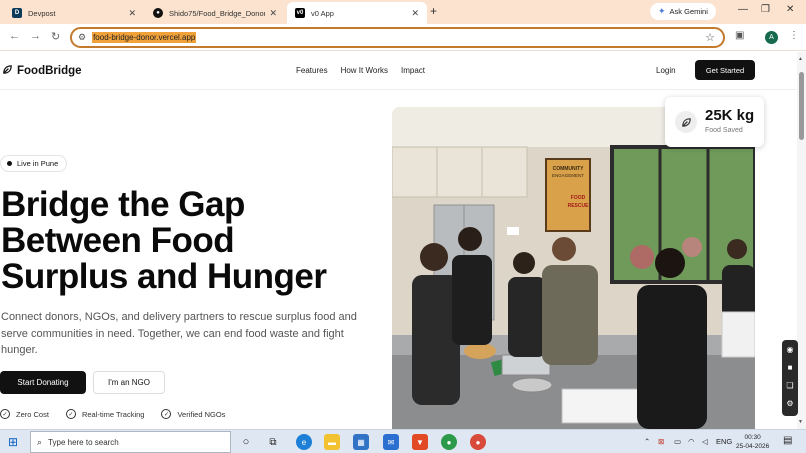  What do you see at coordinates (790, 350) in the screenshot?
I see `camera-icon: ◉` at bounding box center [790, 350].